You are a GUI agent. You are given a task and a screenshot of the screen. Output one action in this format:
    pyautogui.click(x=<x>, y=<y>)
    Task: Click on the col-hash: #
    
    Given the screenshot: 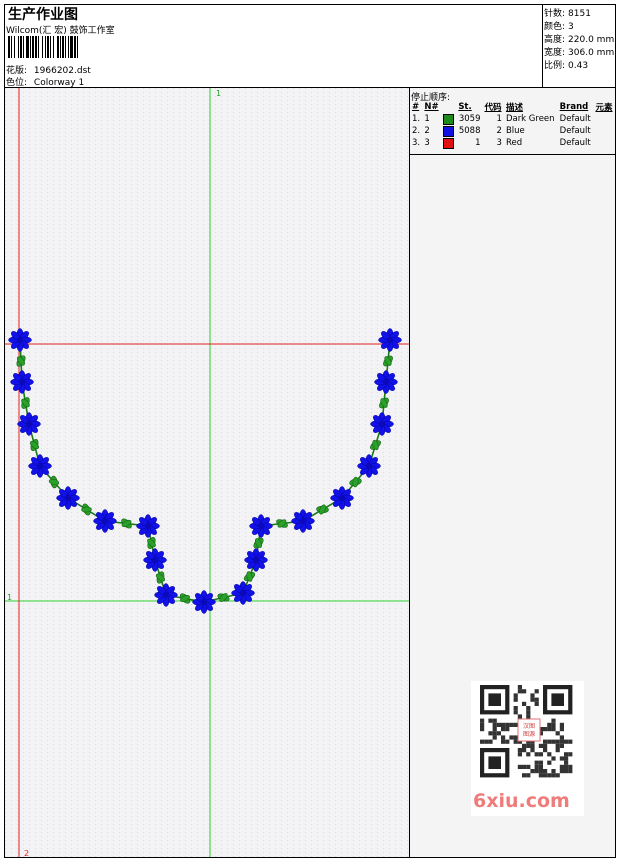 What is the action you would take?
    pyautogui.click(x=416, y=107)
    